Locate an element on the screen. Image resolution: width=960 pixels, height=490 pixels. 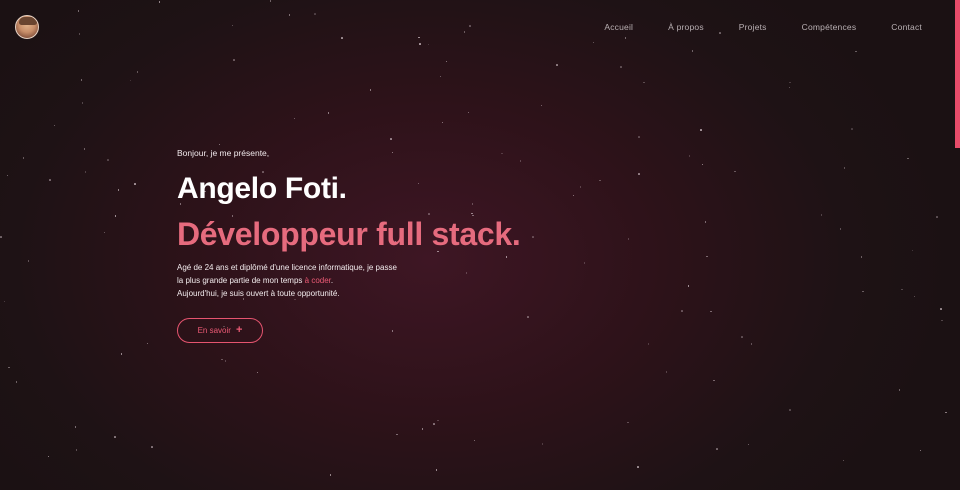
nav-item-accueil: Accueil is located at coordinates (618, 27).